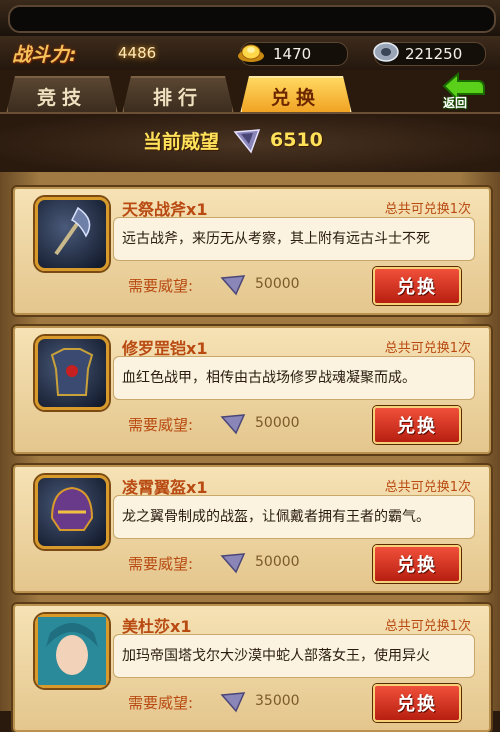 This screenshot has width=500, height=732. I want to click on battle-axe-portrait, so click(72, 234).